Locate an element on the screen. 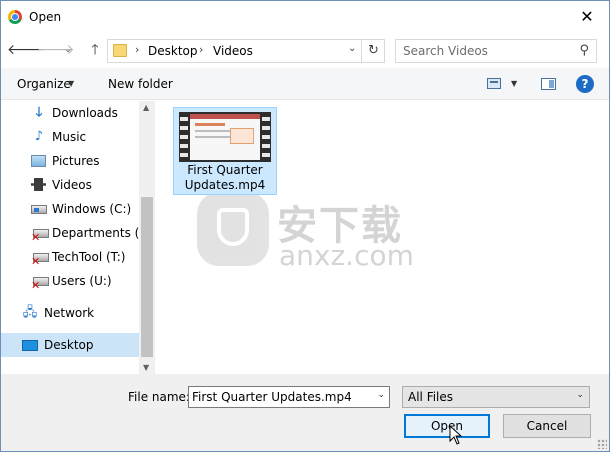 This screenshot has height=452, width=610. title-bar: Open ✕ is located at coordinates (305, 17).